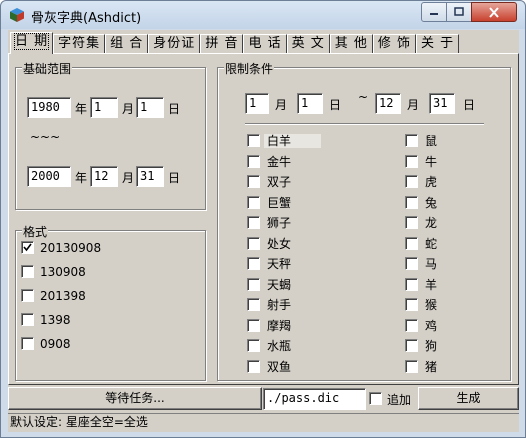  I want to click on tab-other: 其 他, so click(351, 44).